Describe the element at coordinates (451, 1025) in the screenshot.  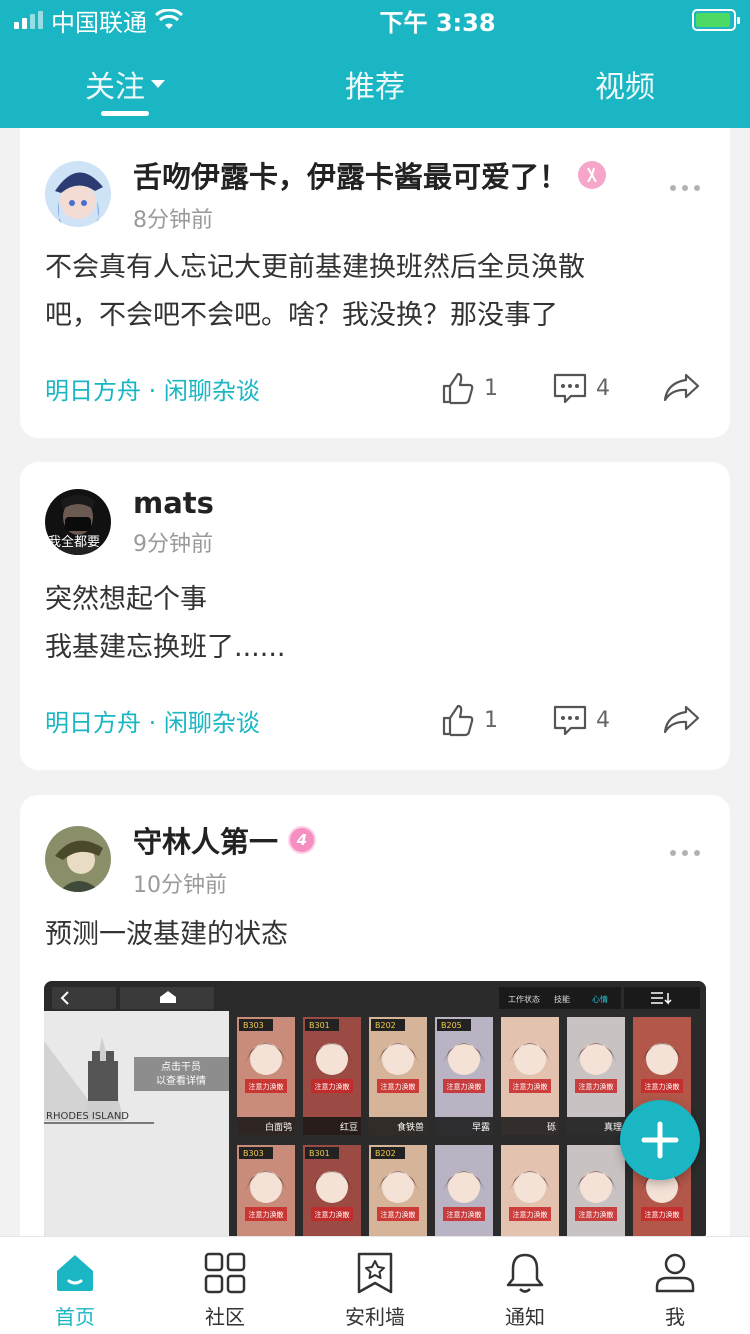
I see `operator-room: B205` at that location.